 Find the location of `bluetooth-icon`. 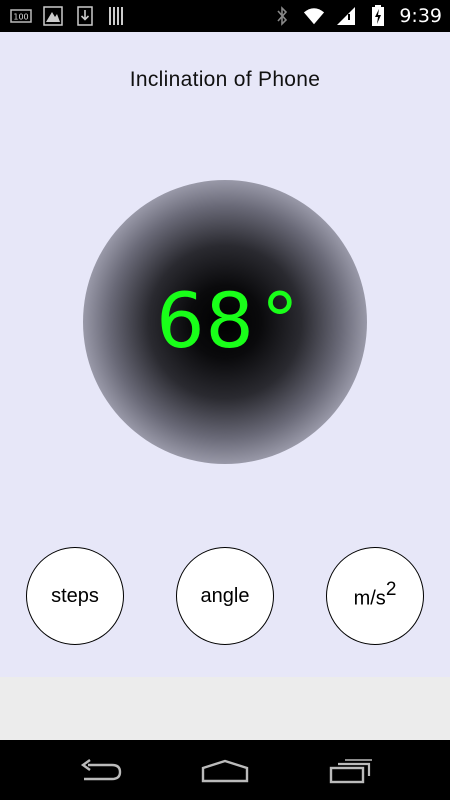

bluetooth-icon is located at coordinates (282, 16).